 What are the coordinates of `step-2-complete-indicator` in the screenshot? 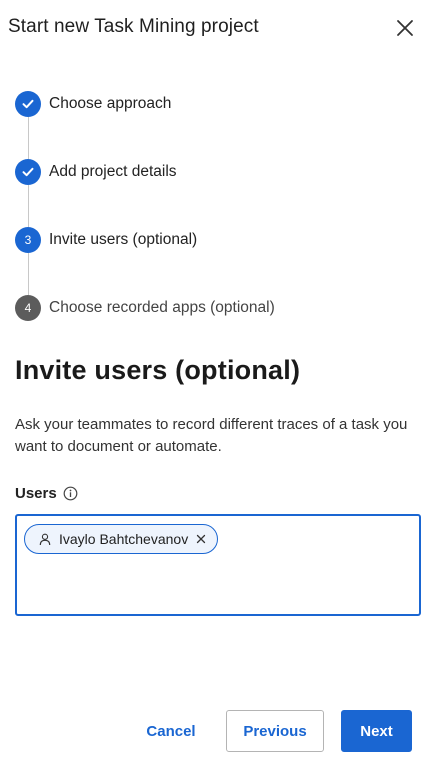 It's located at (28, 172).